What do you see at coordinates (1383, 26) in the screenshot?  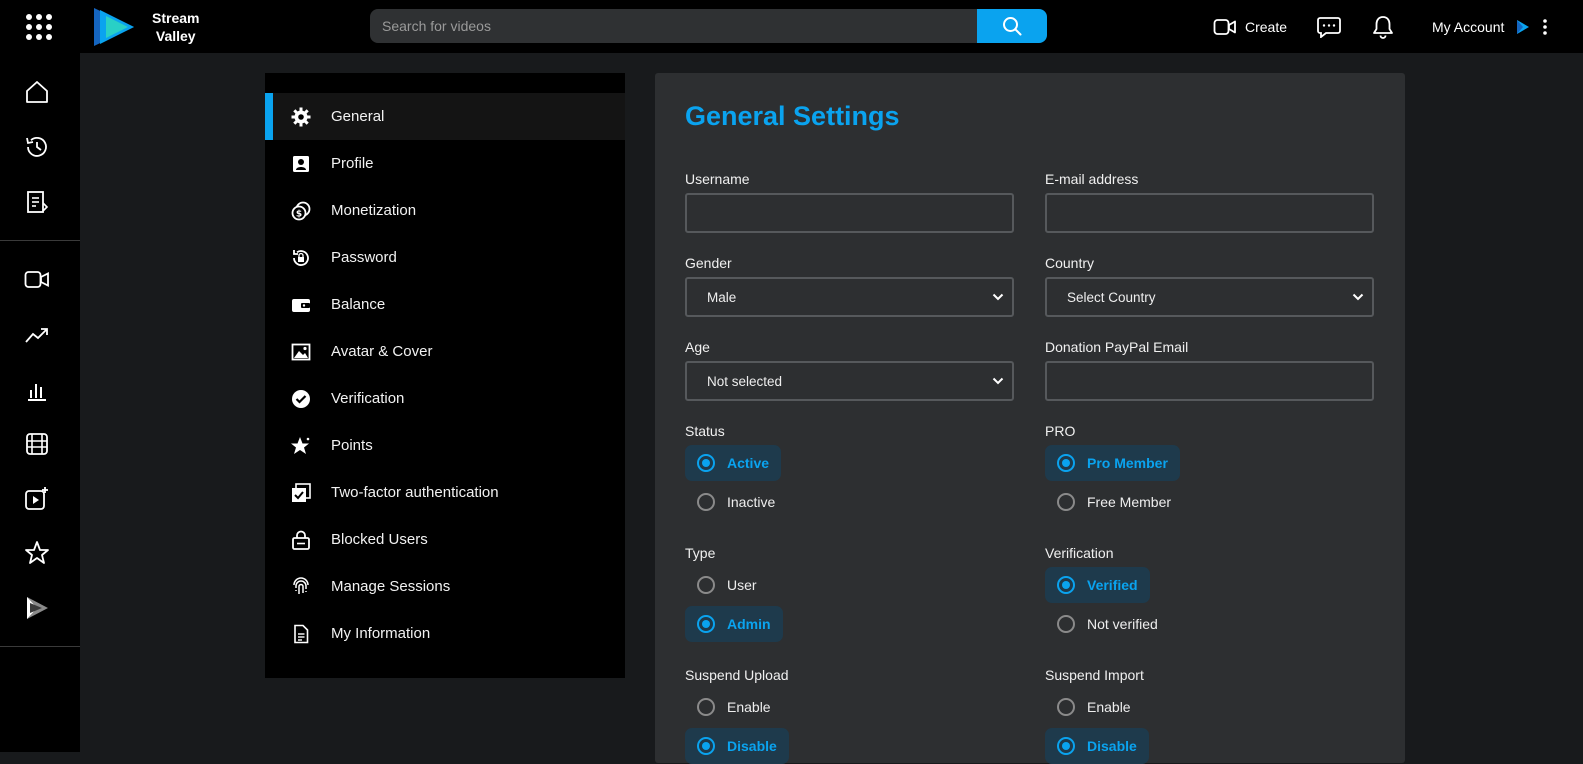 I see `notifications-button` at bounding box center [1383, 26].